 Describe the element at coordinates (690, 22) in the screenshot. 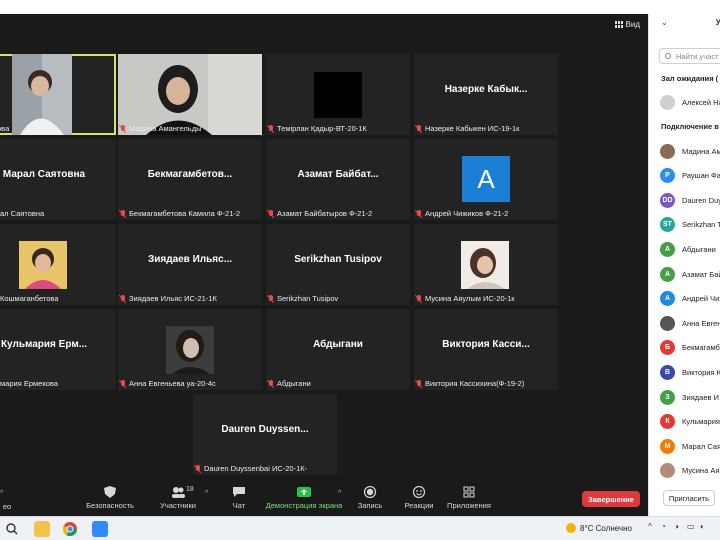

I see `panel-header: ⌄ У` at that location.